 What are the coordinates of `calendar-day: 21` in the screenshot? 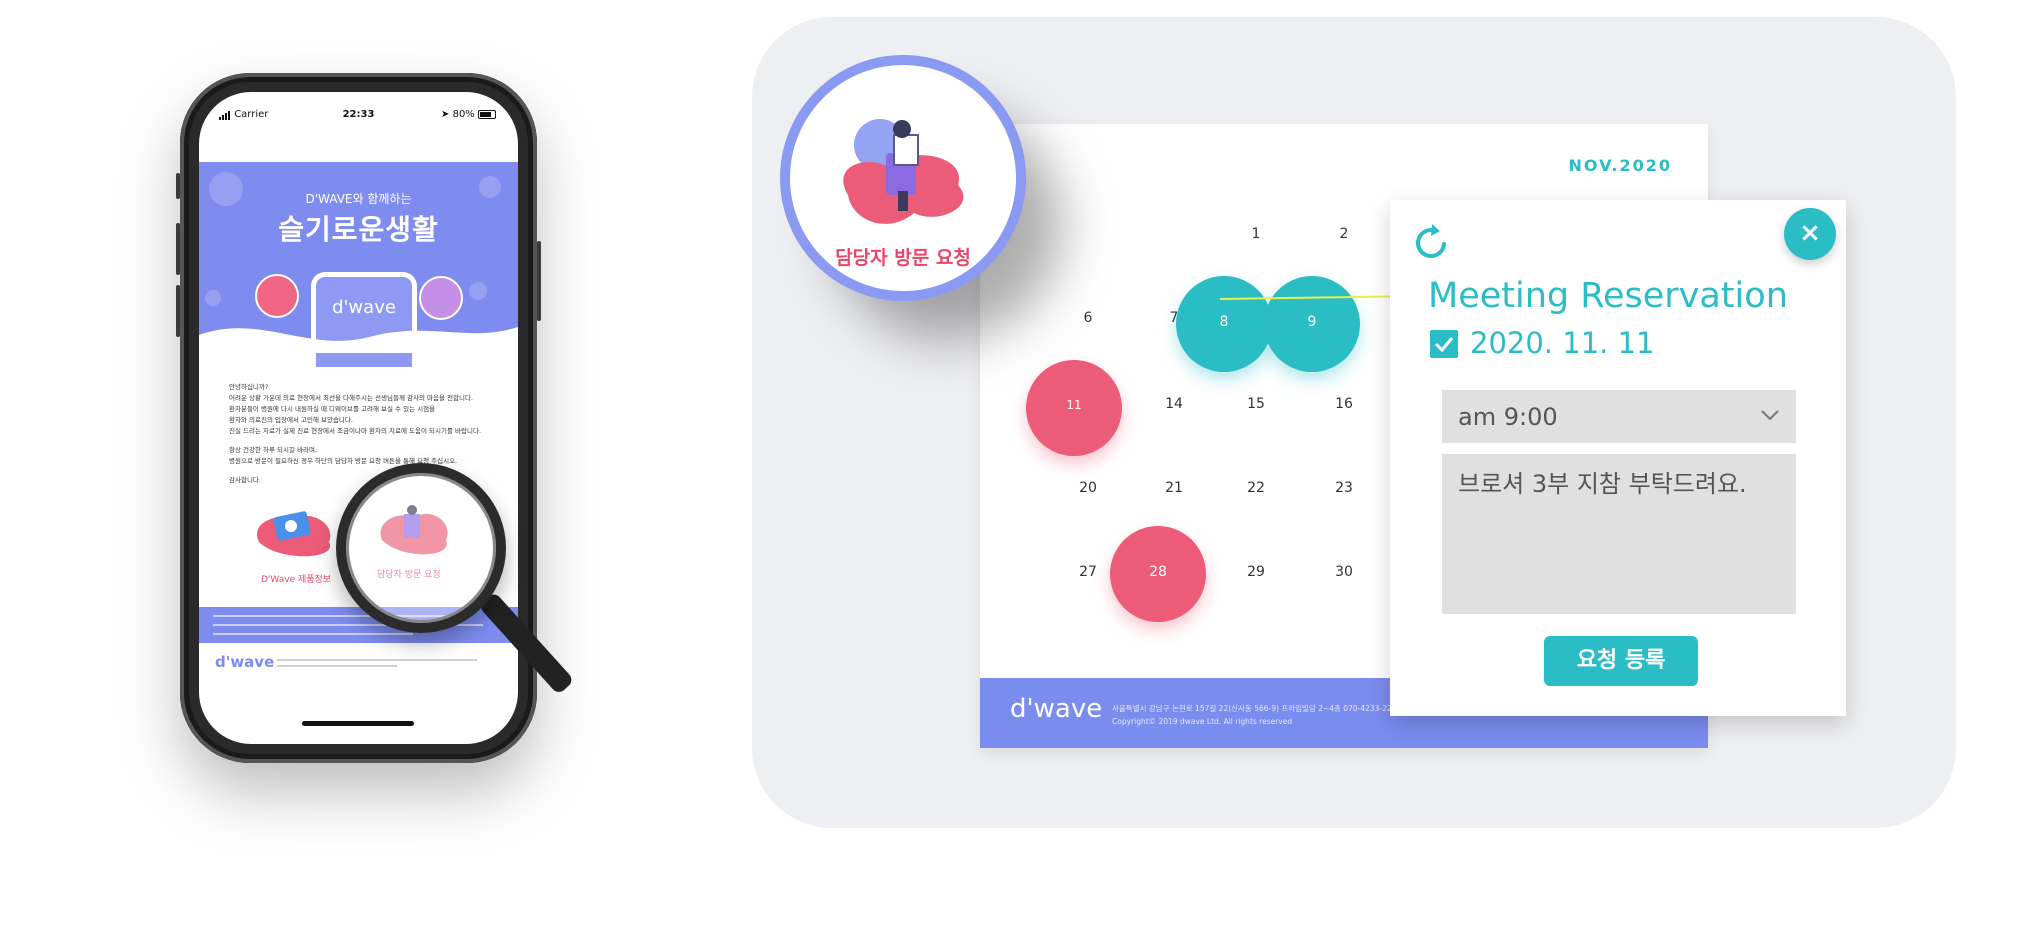 It's located at (1174, 488).